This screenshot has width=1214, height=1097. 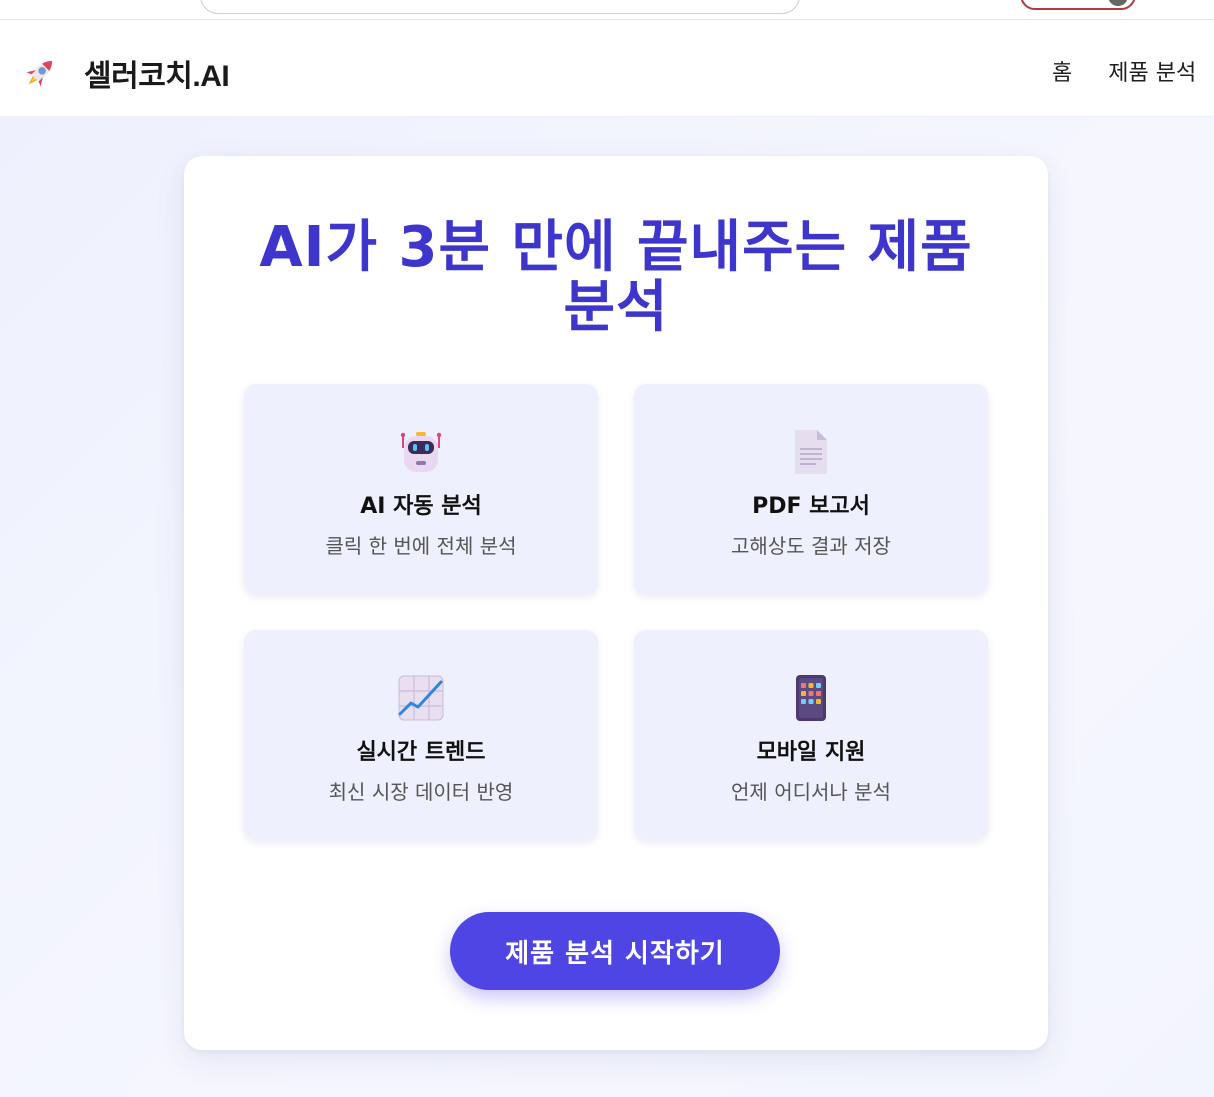 I want to click on site-header: 셀러코치.AI 홈 제품 분석, so click(x=607, y=69).